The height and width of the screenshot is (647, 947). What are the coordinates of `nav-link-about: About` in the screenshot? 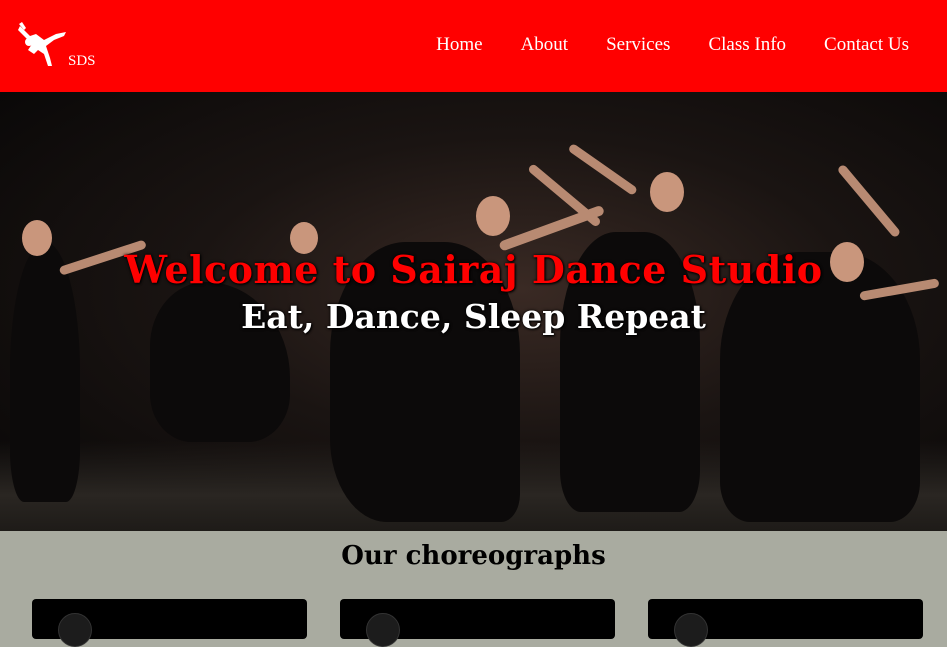 It's located at (545, 45).